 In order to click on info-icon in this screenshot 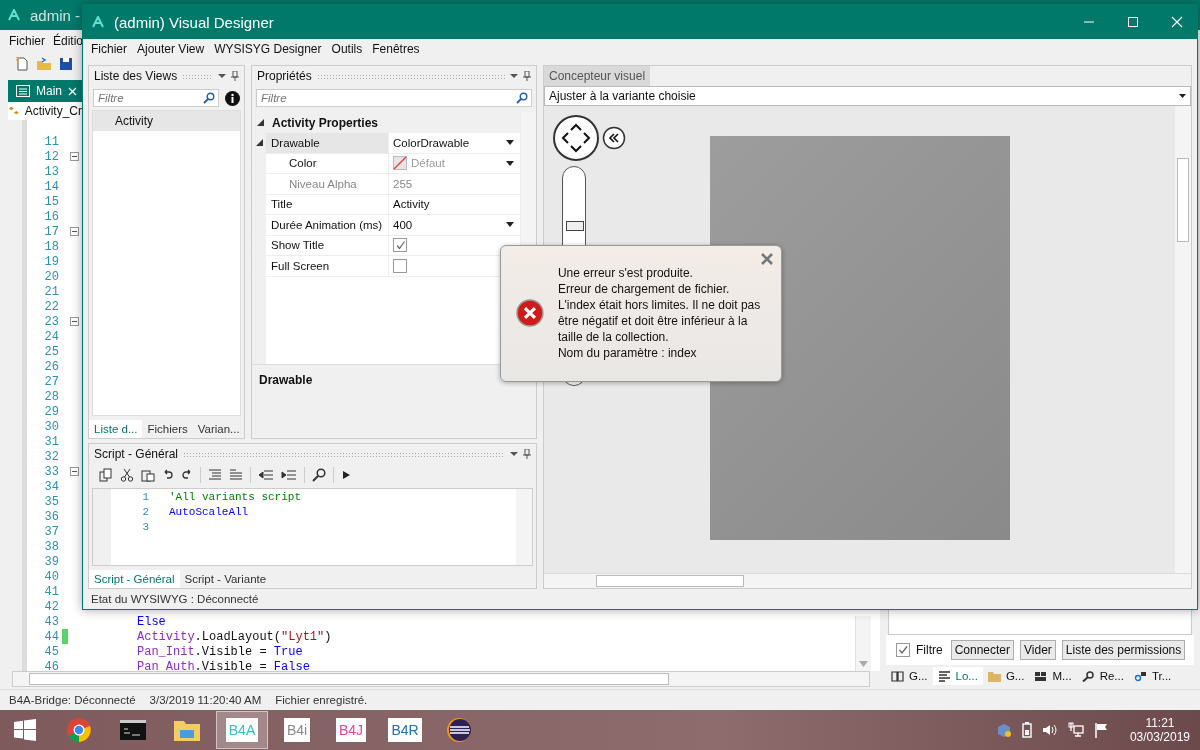, I will do `click(232, 98)`.